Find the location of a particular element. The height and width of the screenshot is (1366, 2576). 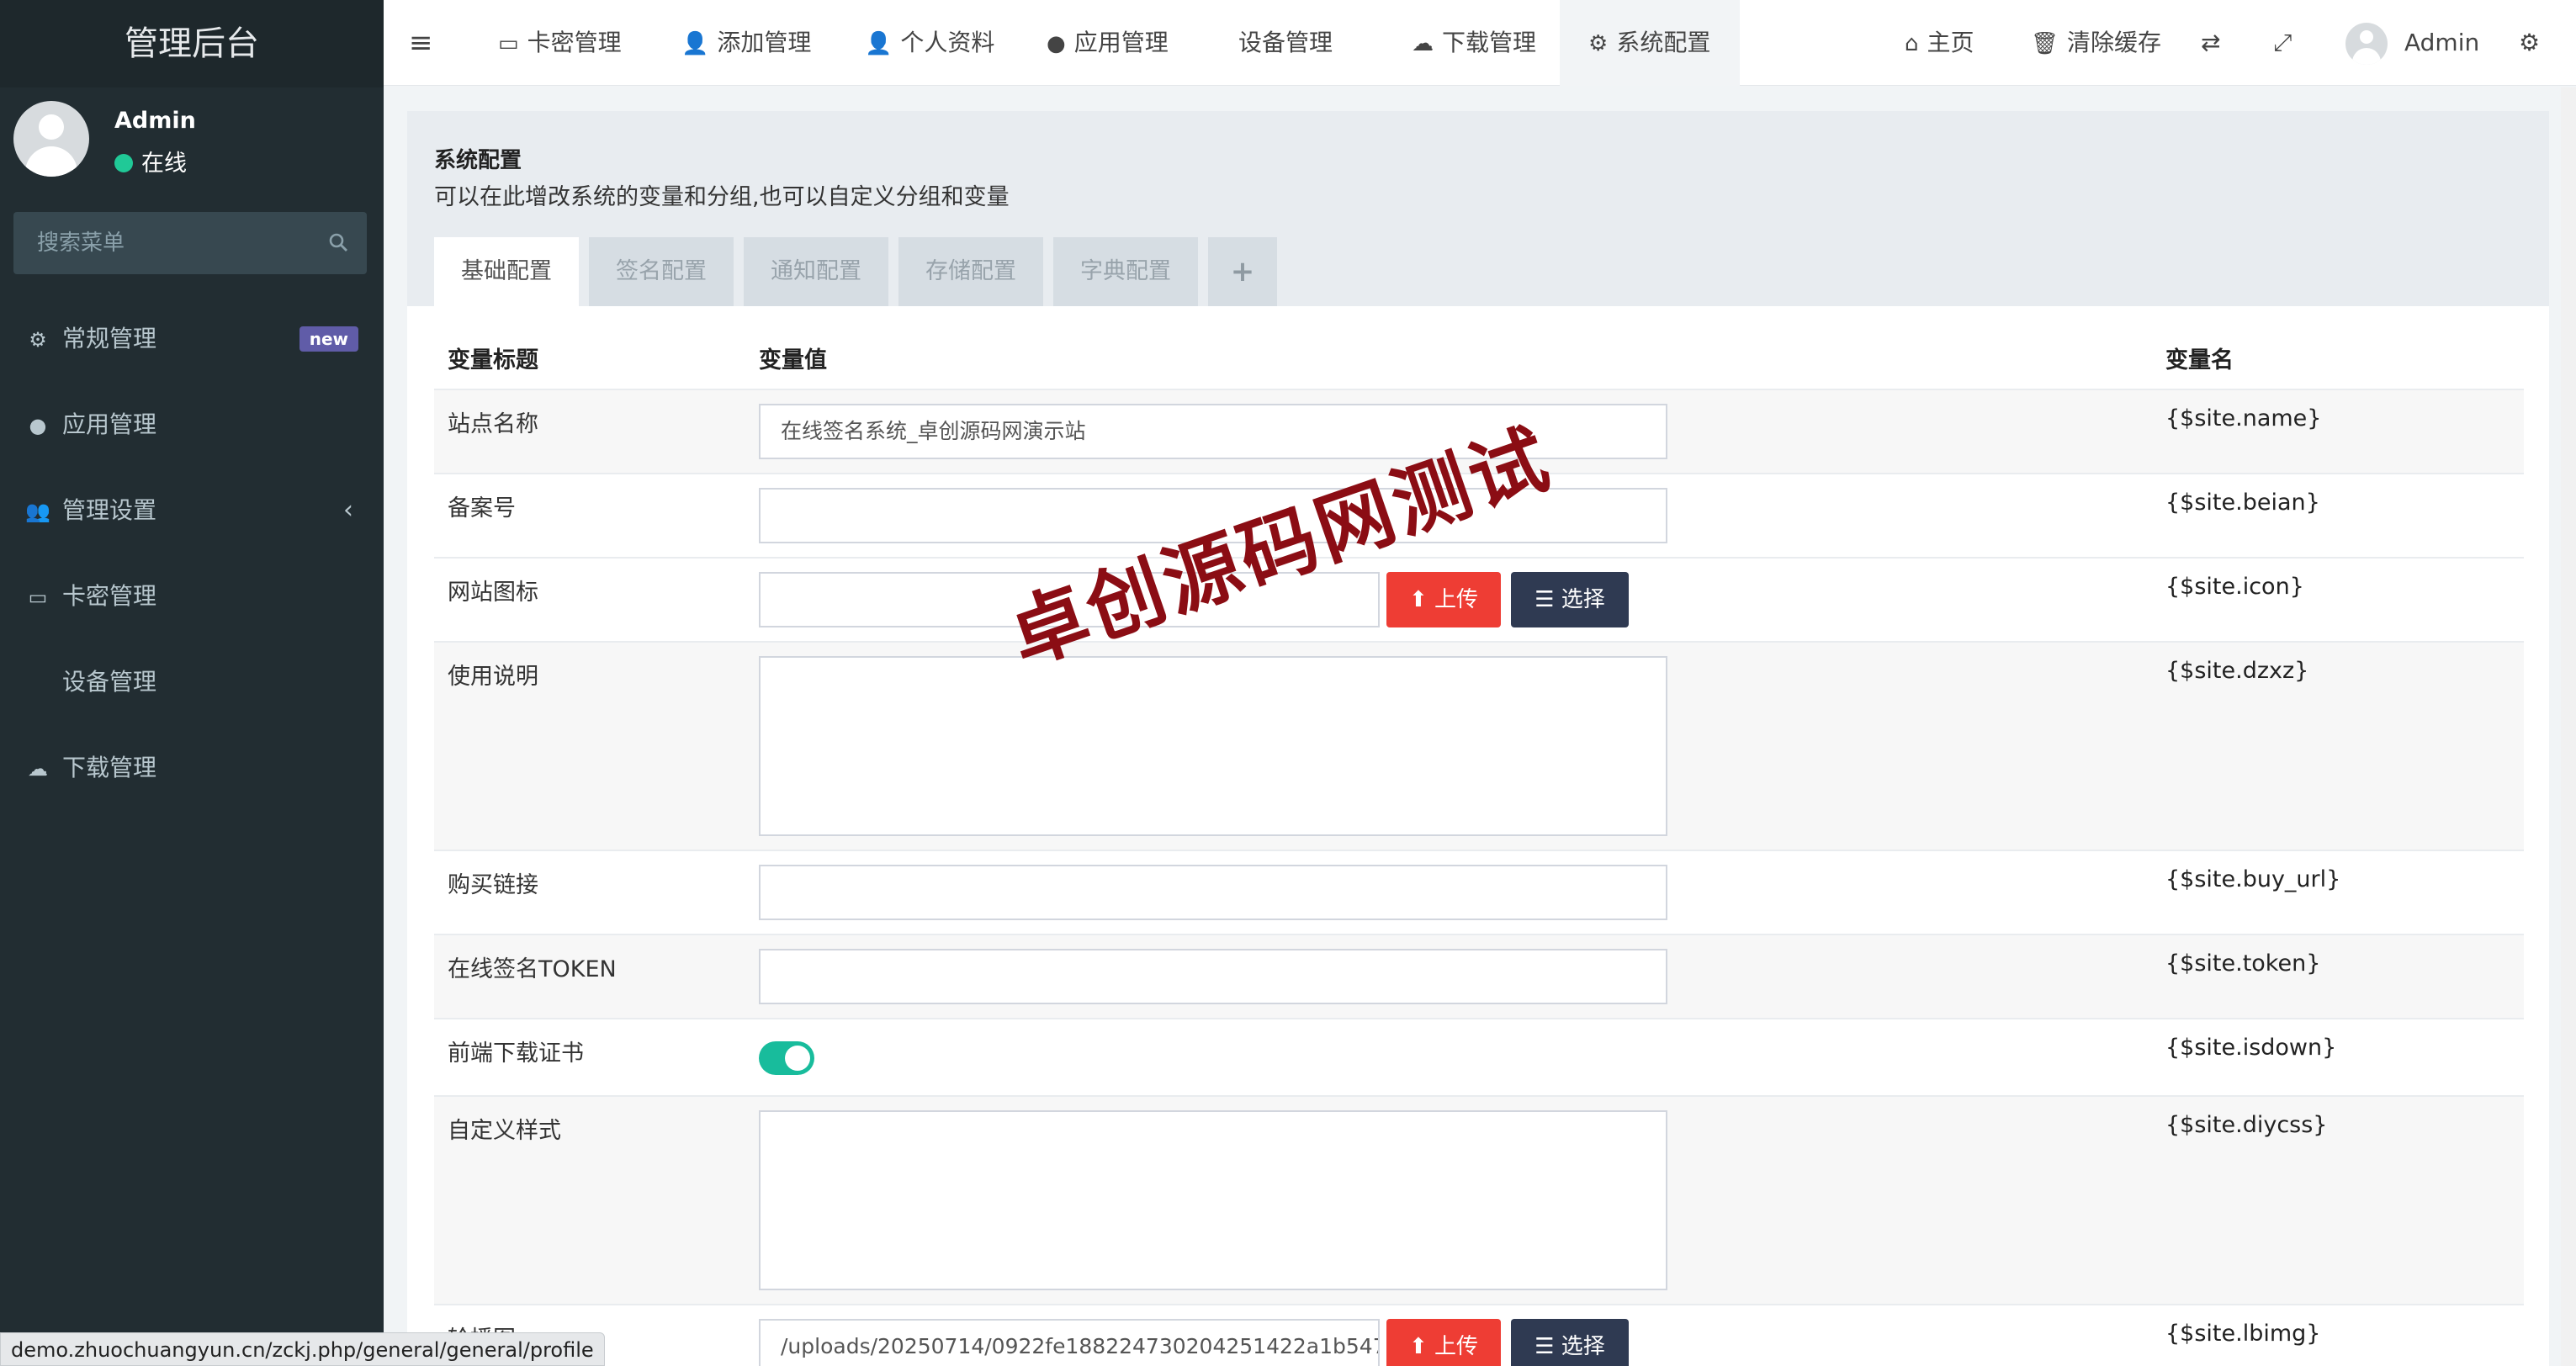

row-var-name: {$site.isdown} is located at coordinates (2251, 1048).